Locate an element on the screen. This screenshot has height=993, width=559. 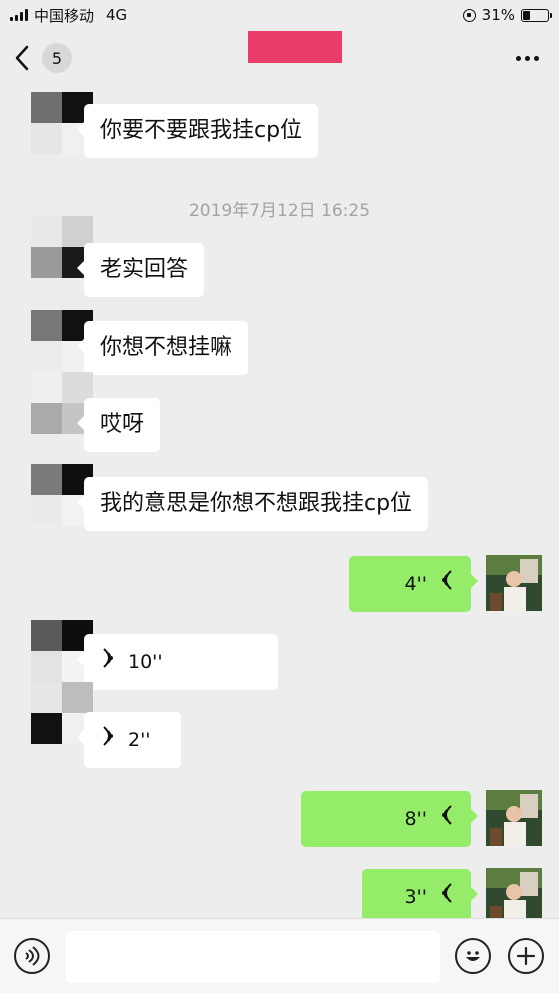
voice-content: 2'' is located at coordinates (132, 740).